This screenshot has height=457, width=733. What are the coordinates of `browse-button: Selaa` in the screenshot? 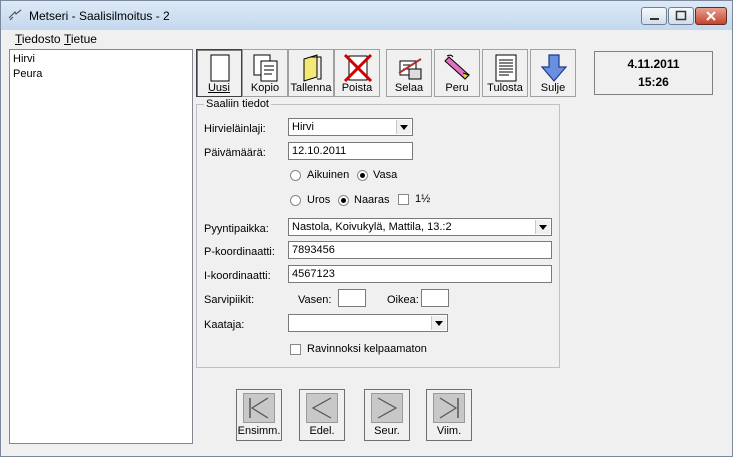 It's located at (409, 73).